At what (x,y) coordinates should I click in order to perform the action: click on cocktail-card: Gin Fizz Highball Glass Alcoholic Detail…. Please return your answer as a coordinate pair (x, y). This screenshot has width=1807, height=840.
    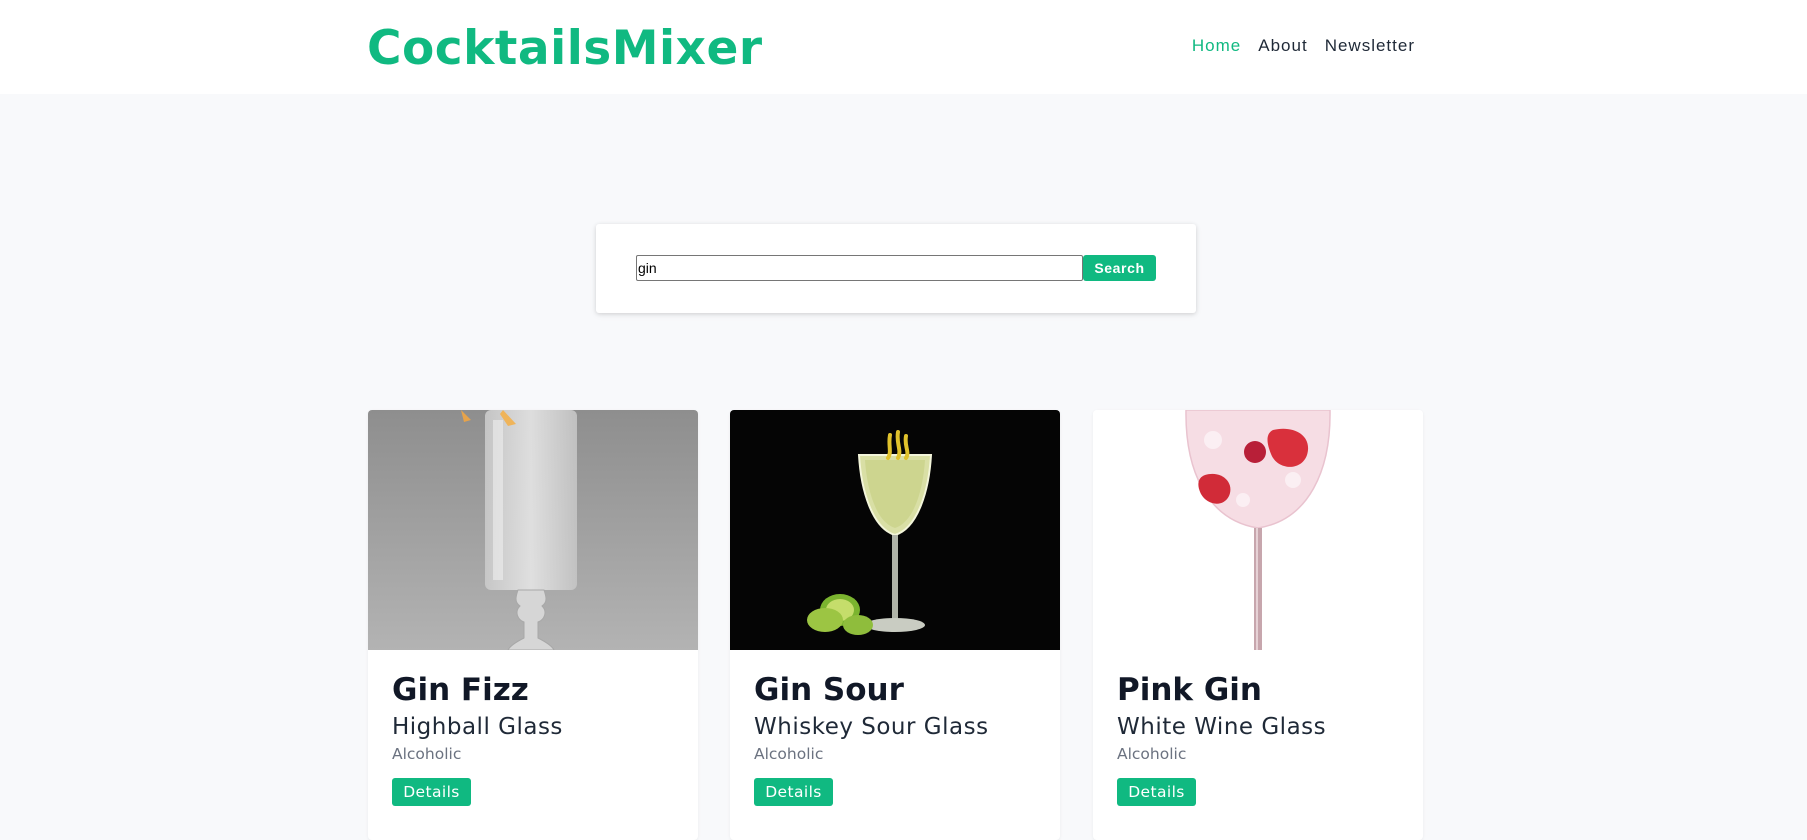
    Looking at the image, I should click on (533, 625).